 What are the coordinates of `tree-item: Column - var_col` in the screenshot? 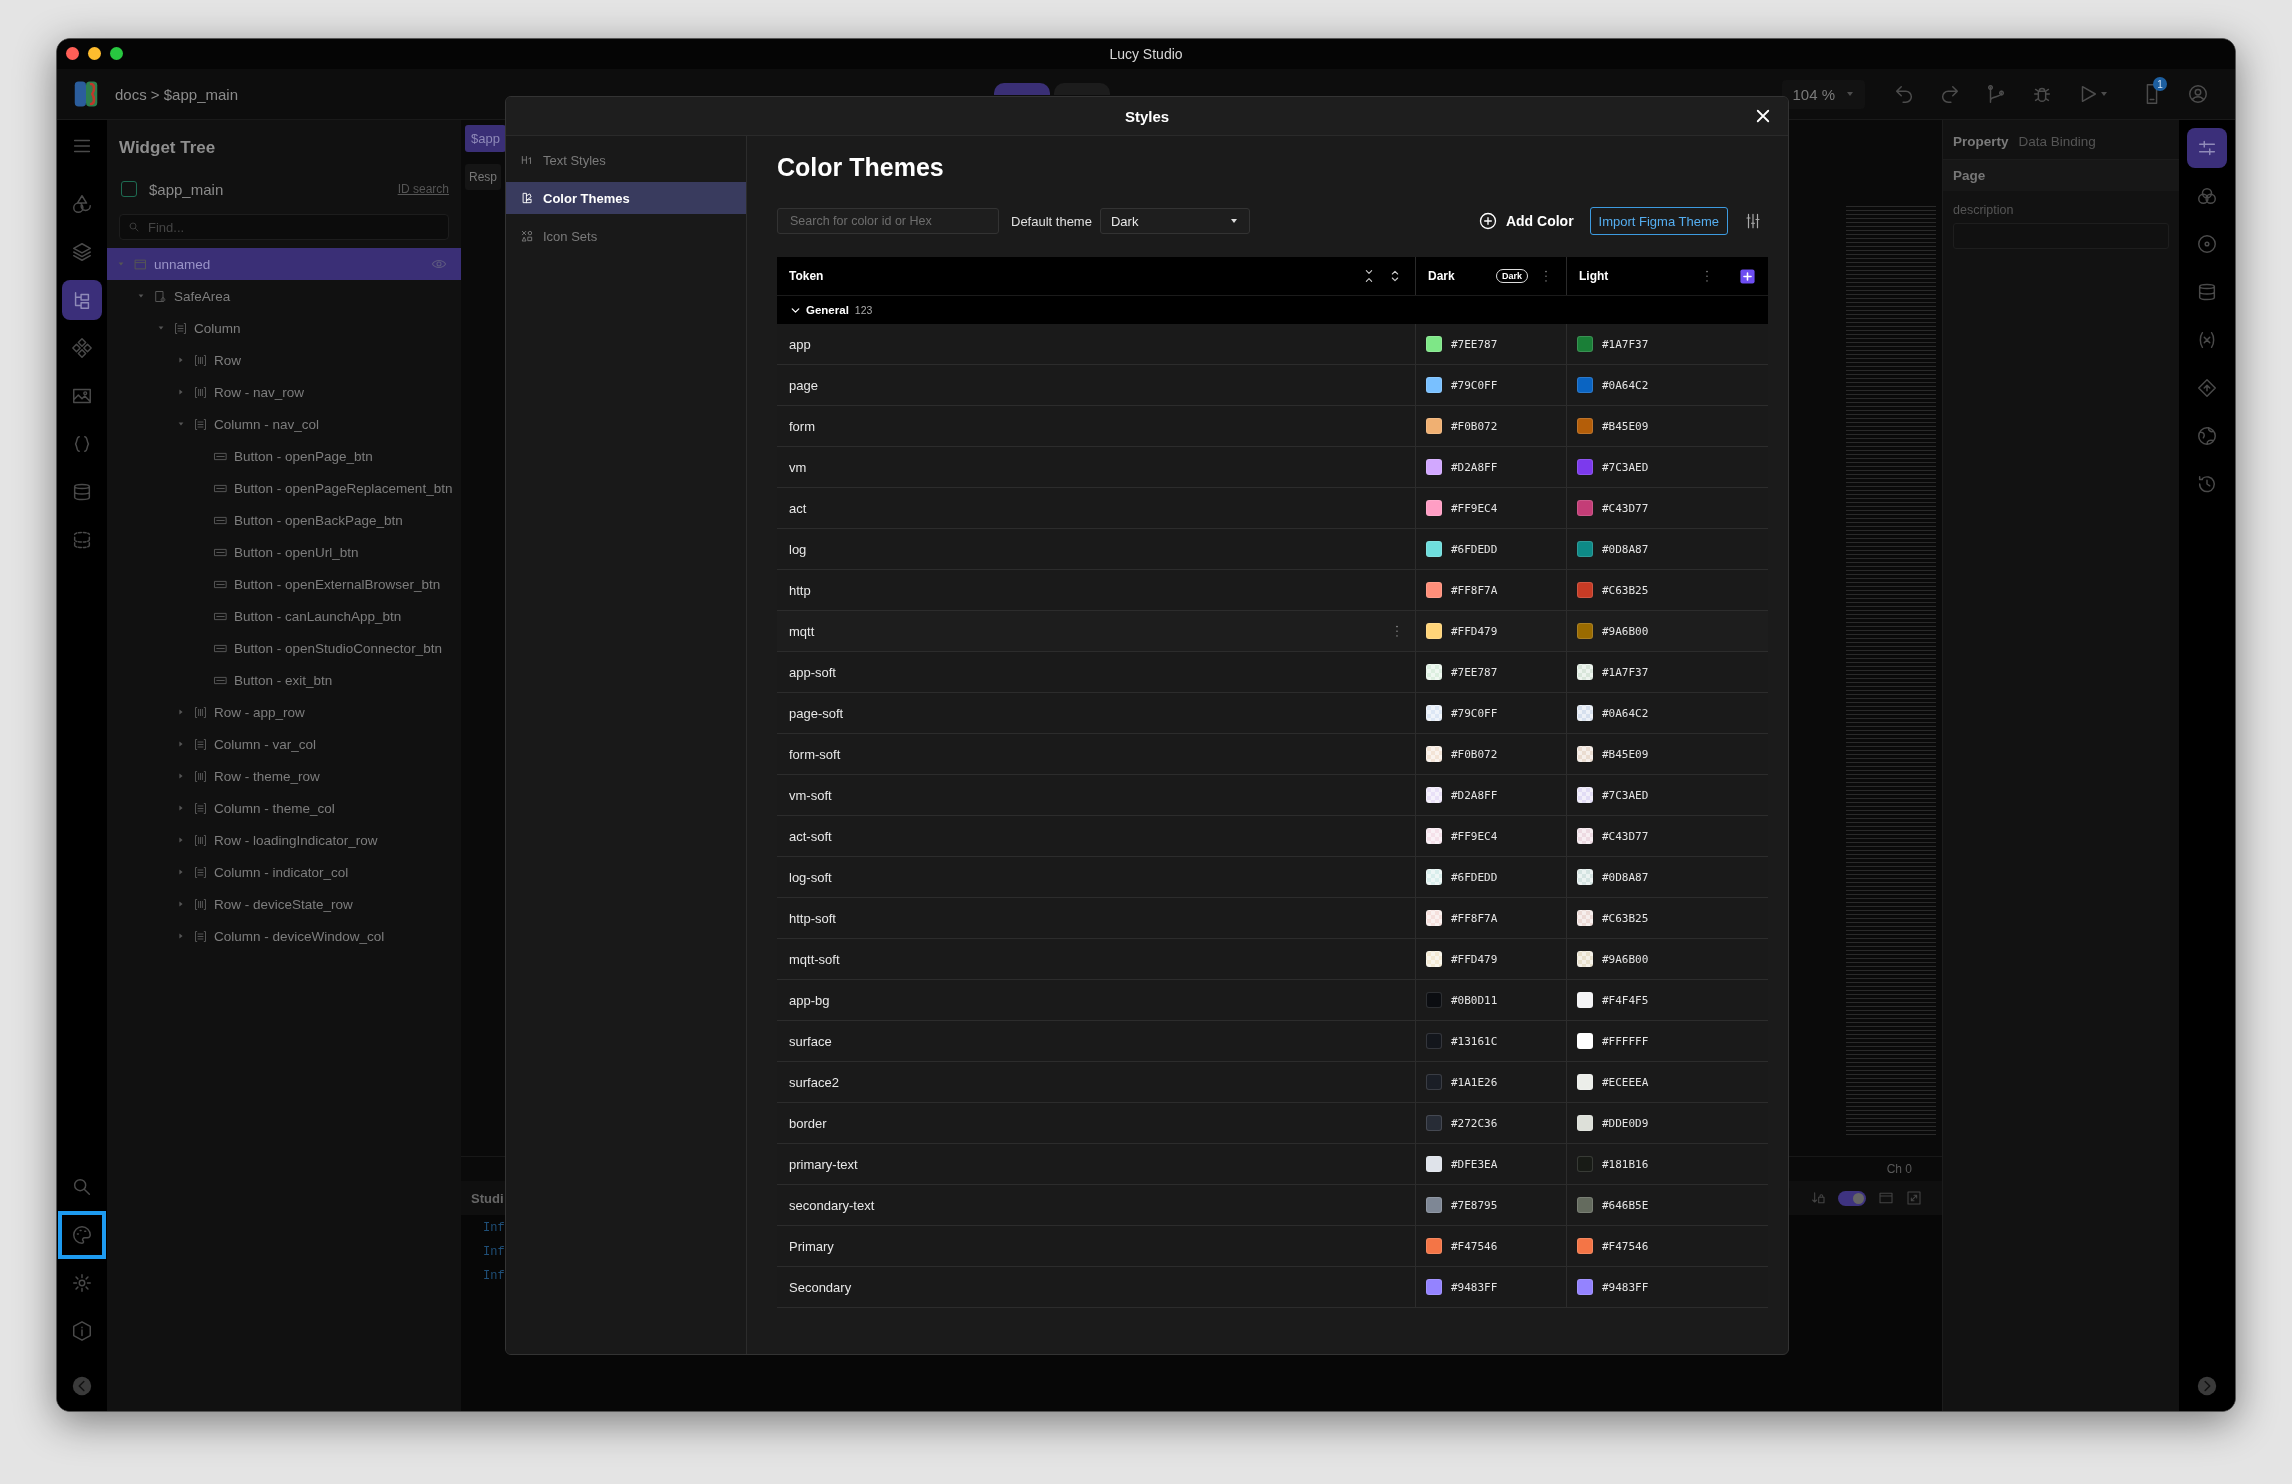 It's located at (284, 744).